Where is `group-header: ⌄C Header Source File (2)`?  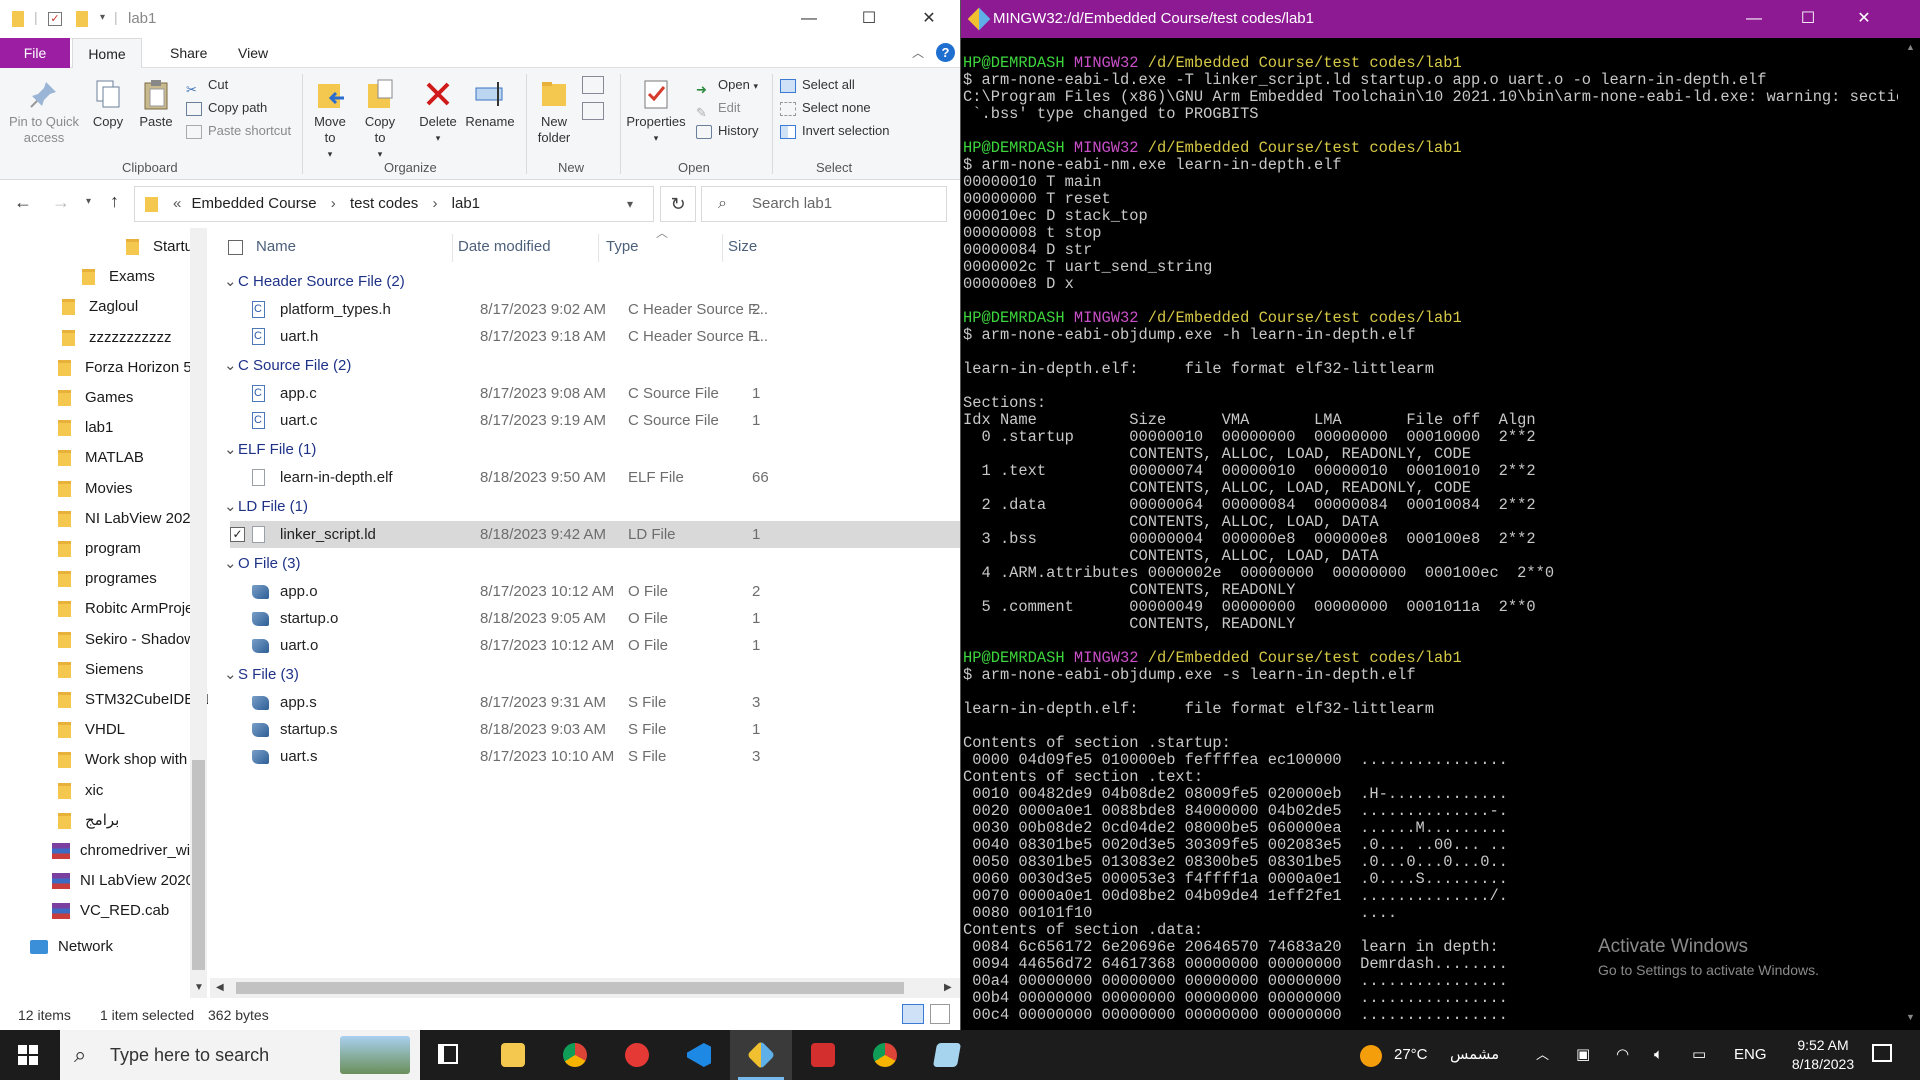 group-header: ⌄C Header Source File (2) is located at coordinates (314, 282).